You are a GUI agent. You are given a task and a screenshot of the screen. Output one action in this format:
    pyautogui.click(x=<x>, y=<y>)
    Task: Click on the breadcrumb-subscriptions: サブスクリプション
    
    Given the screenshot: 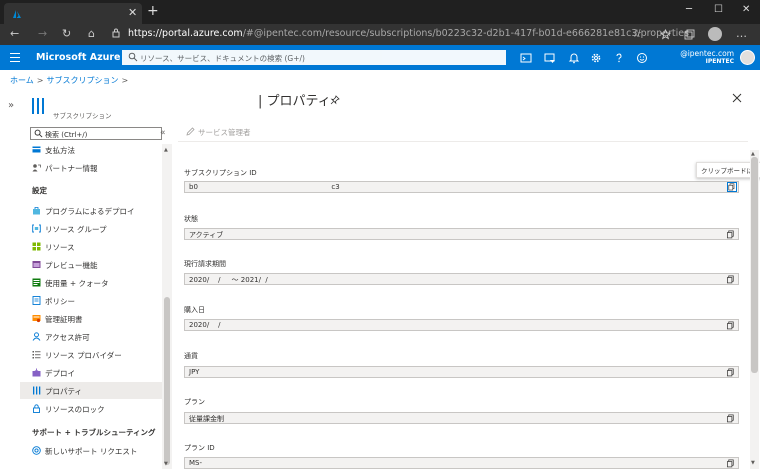 What is the action you would take?
    pyautogui.click(x=82, y=80)
    